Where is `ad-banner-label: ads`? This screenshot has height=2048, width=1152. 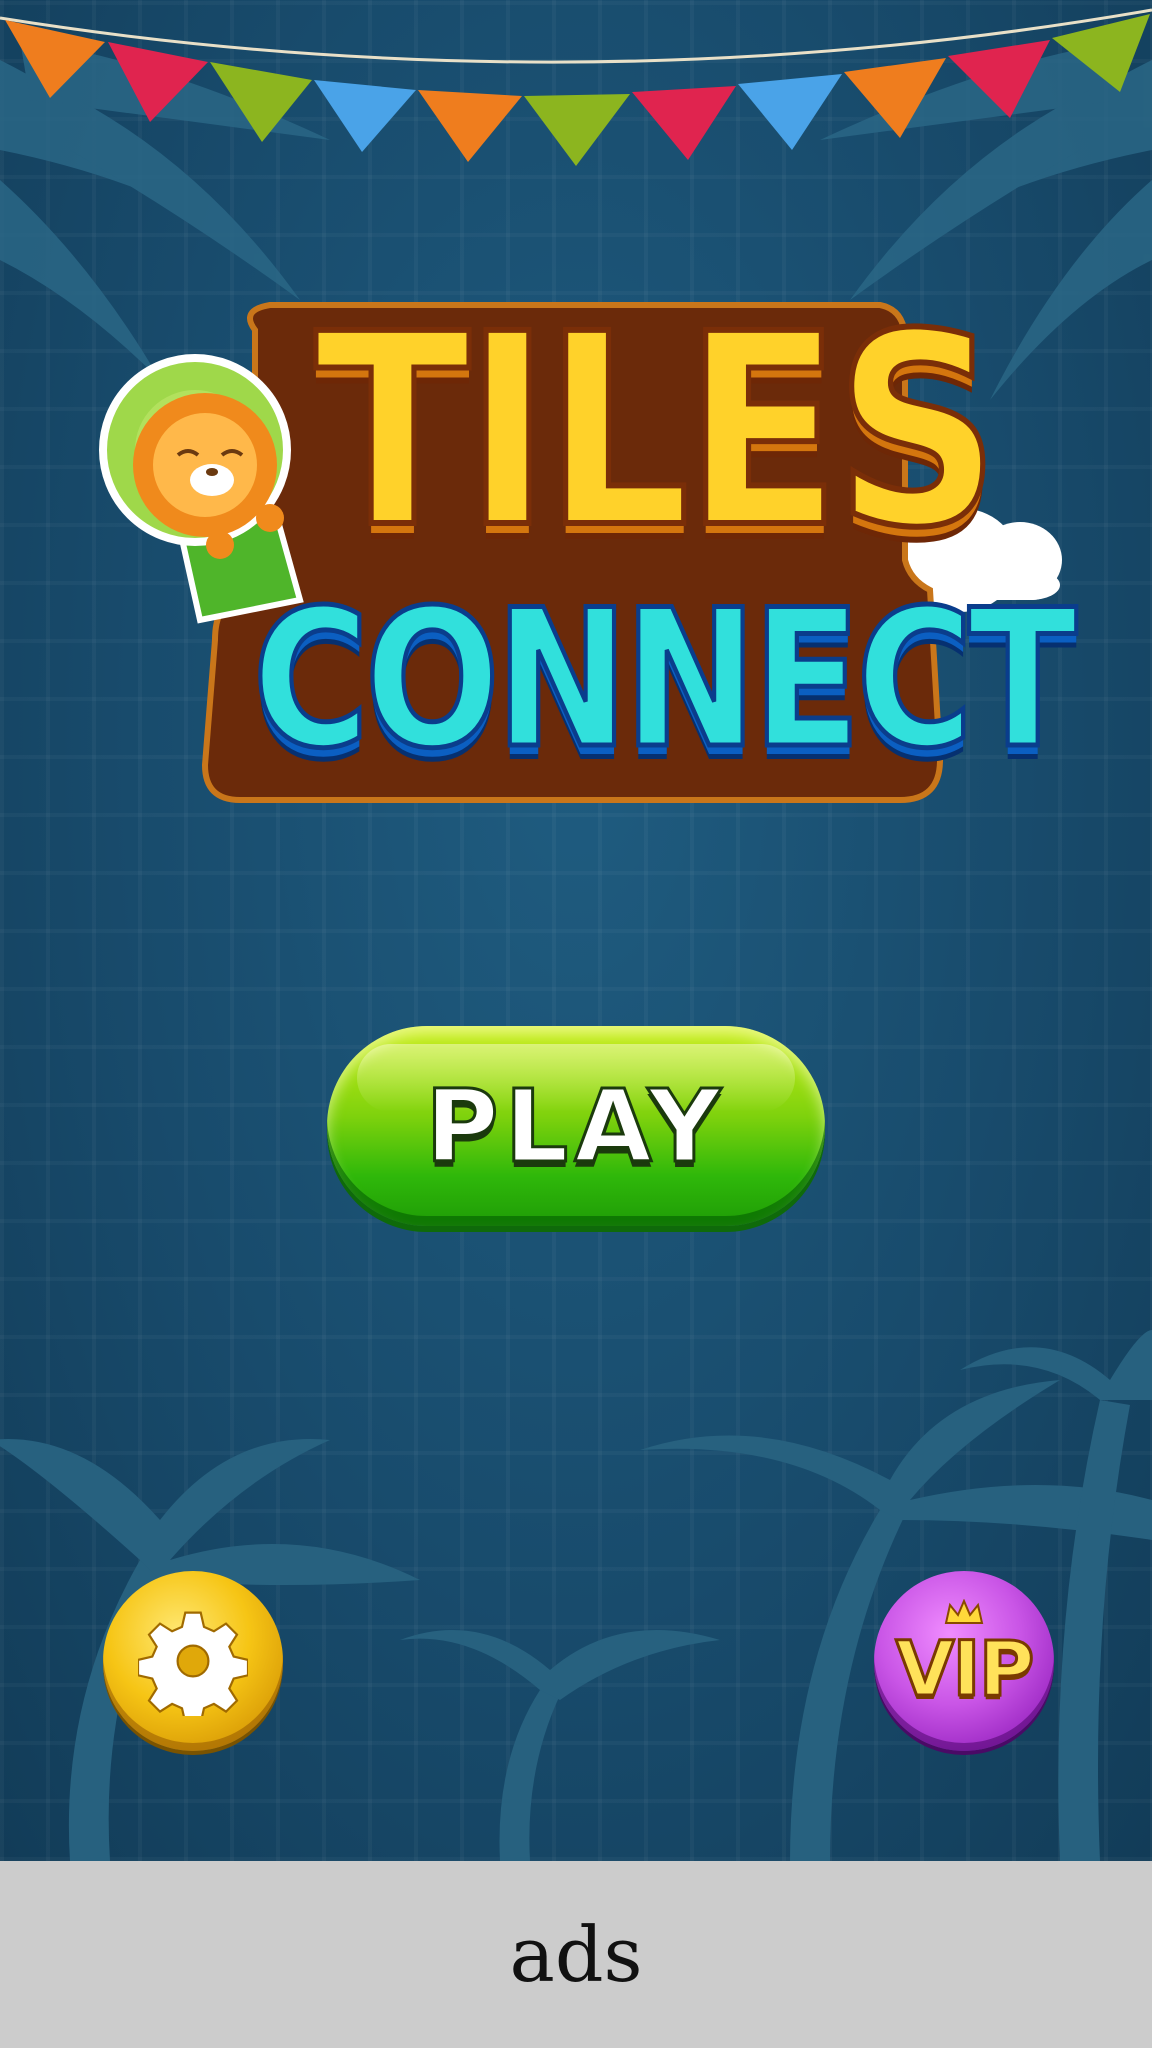
ad-banner-label: ads is located at coordinates (576, 1954).